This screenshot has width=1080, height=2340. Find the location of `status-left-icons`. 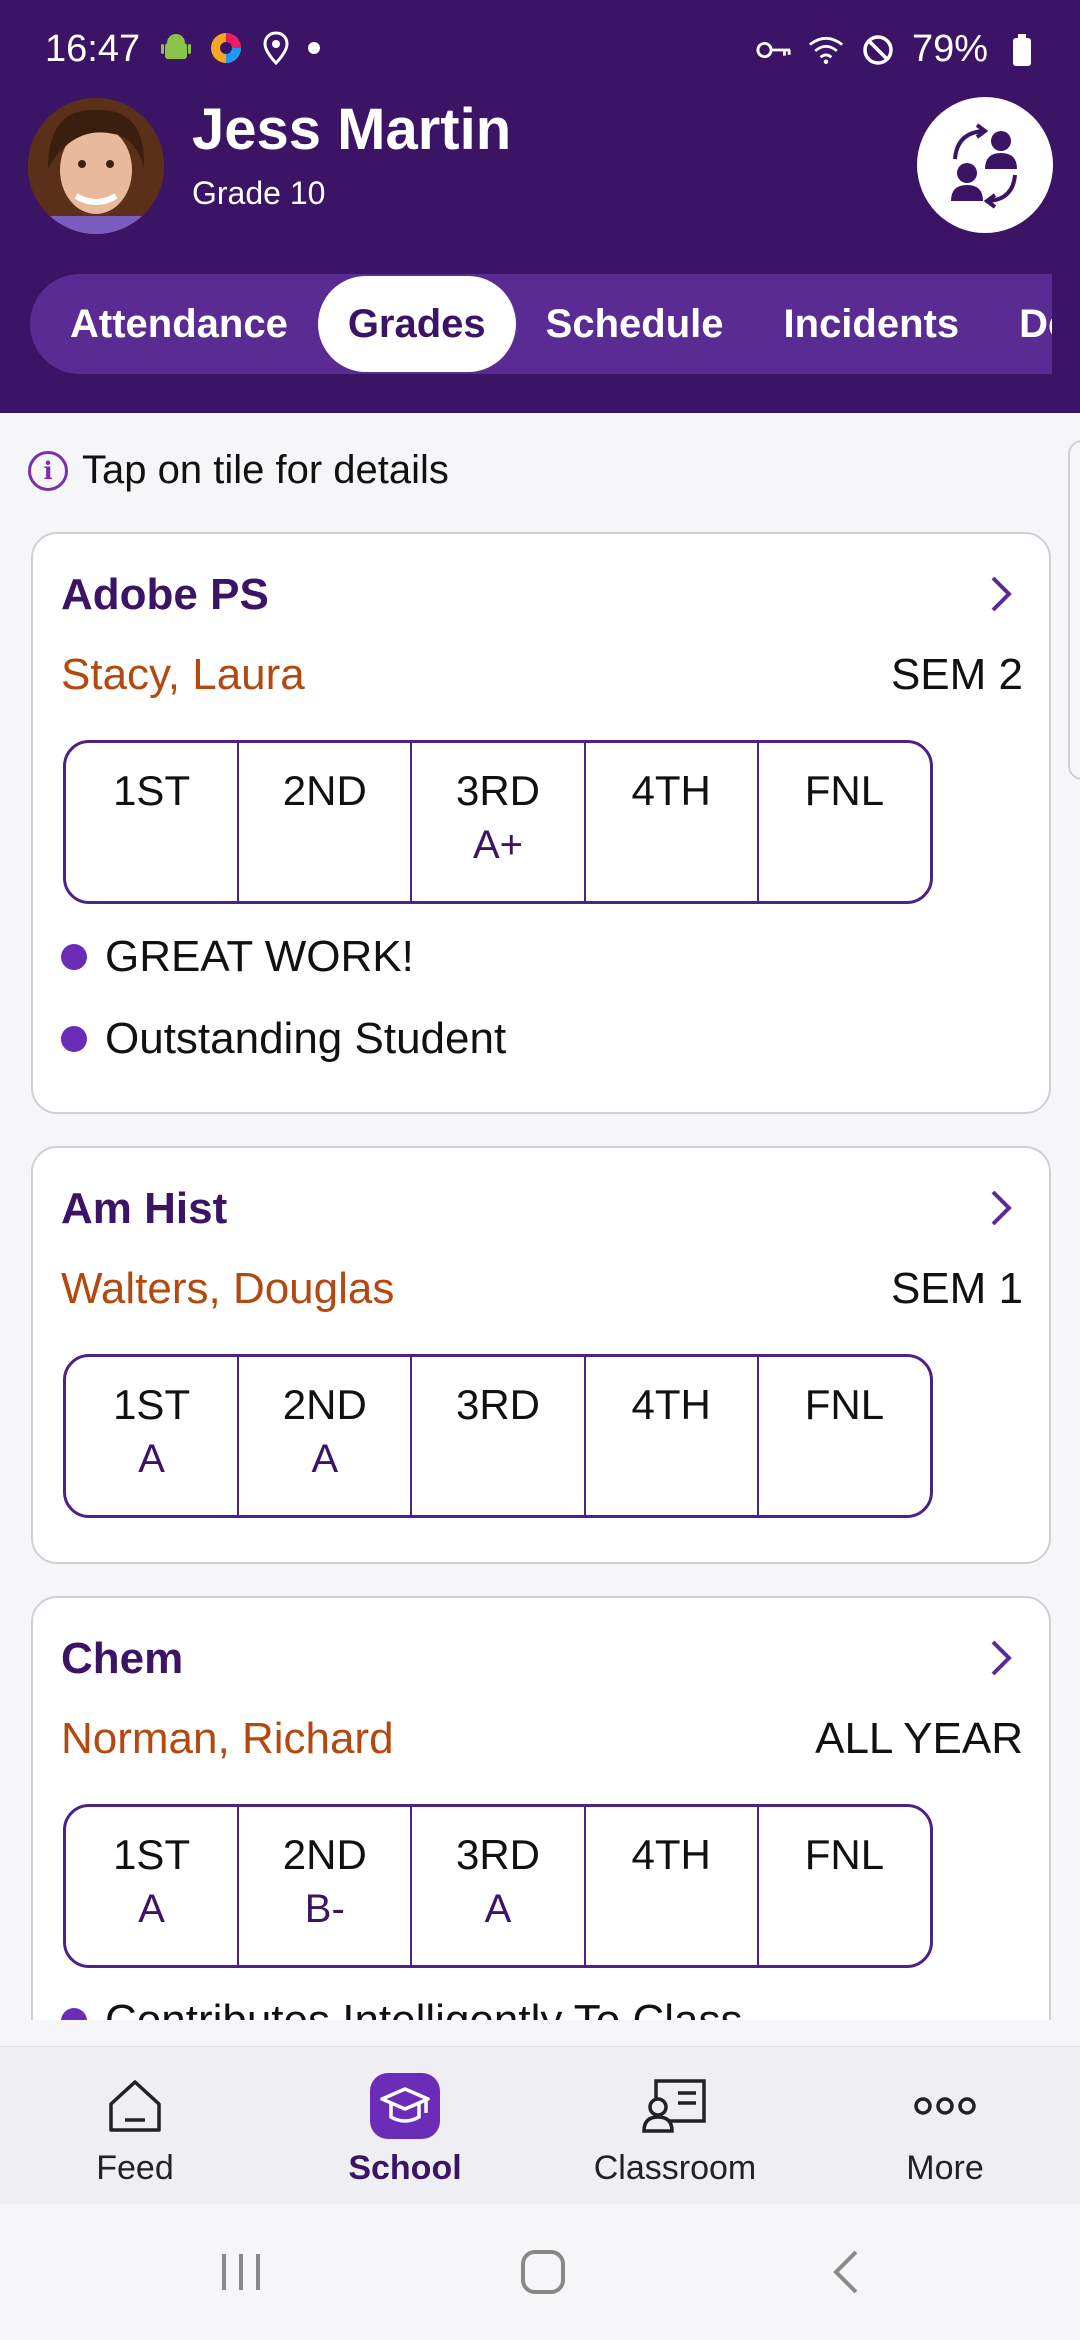

status-left-icons is located at coordinates (239, 48).